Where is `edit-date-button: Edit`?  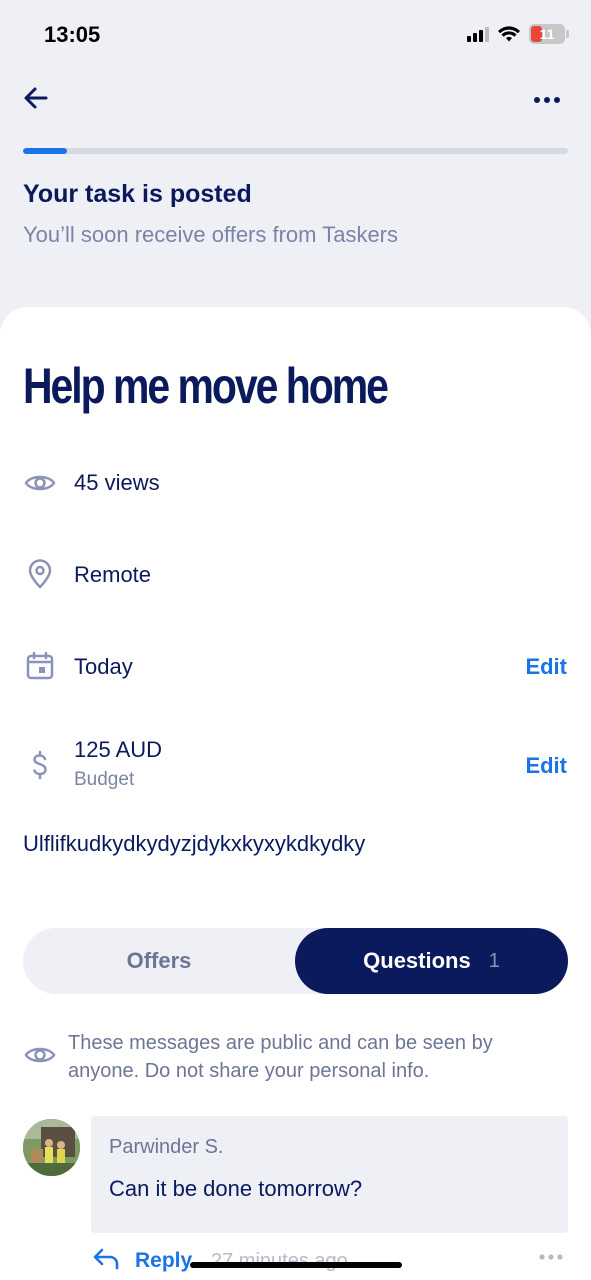 edit-date-button: Edit is located at coordinates (546, 667).